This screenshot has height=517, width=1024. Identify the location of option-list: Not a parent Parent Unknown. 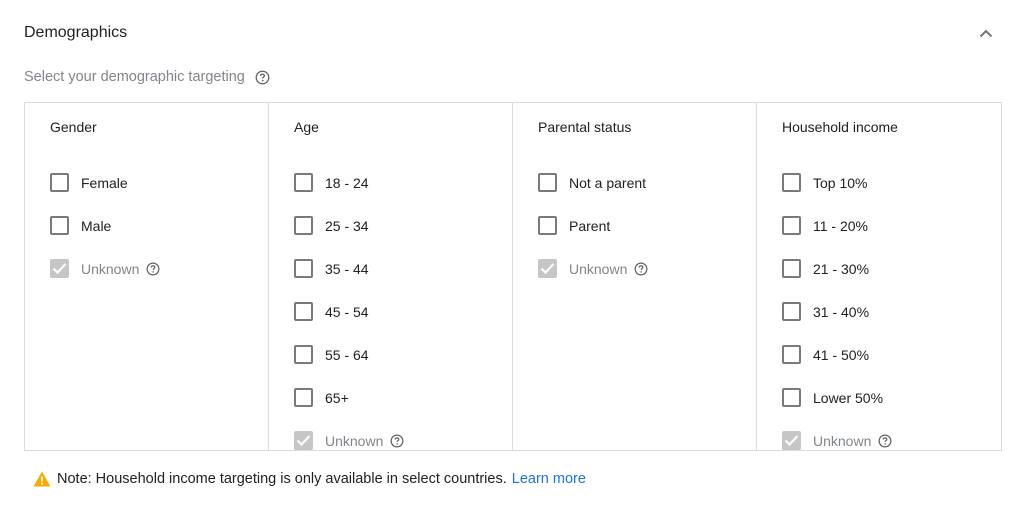
(647, 225).